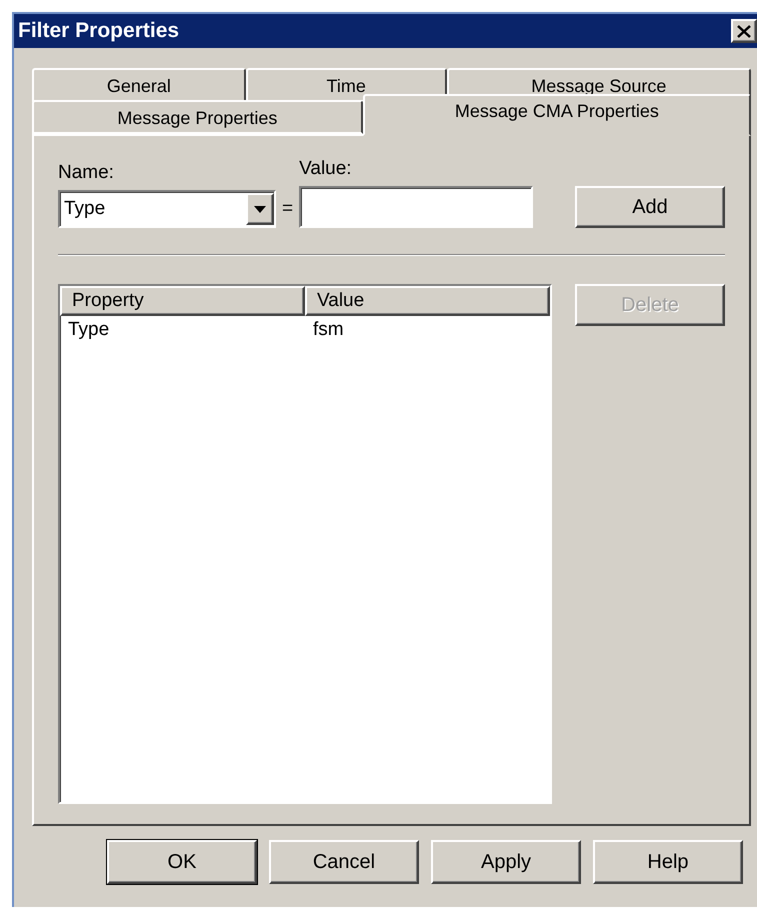 This screenshot has height=910, width=757. What do you see at coordinates (328, 330) in the screenshot?
I see `table-cell-text: fsm` at bounding box center [328, 330].